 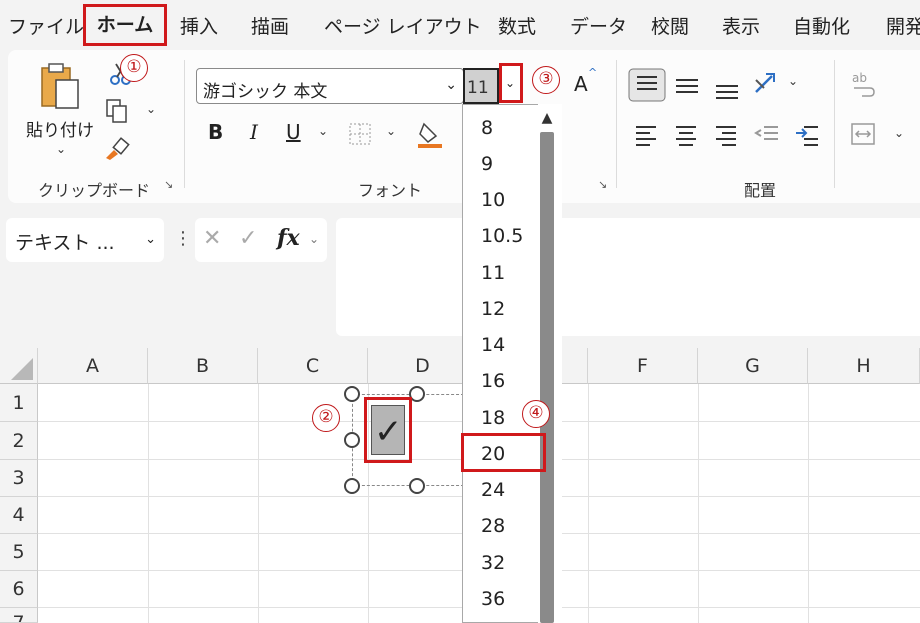 I want to click on column-header-g: G, so click(x=753, y=366).